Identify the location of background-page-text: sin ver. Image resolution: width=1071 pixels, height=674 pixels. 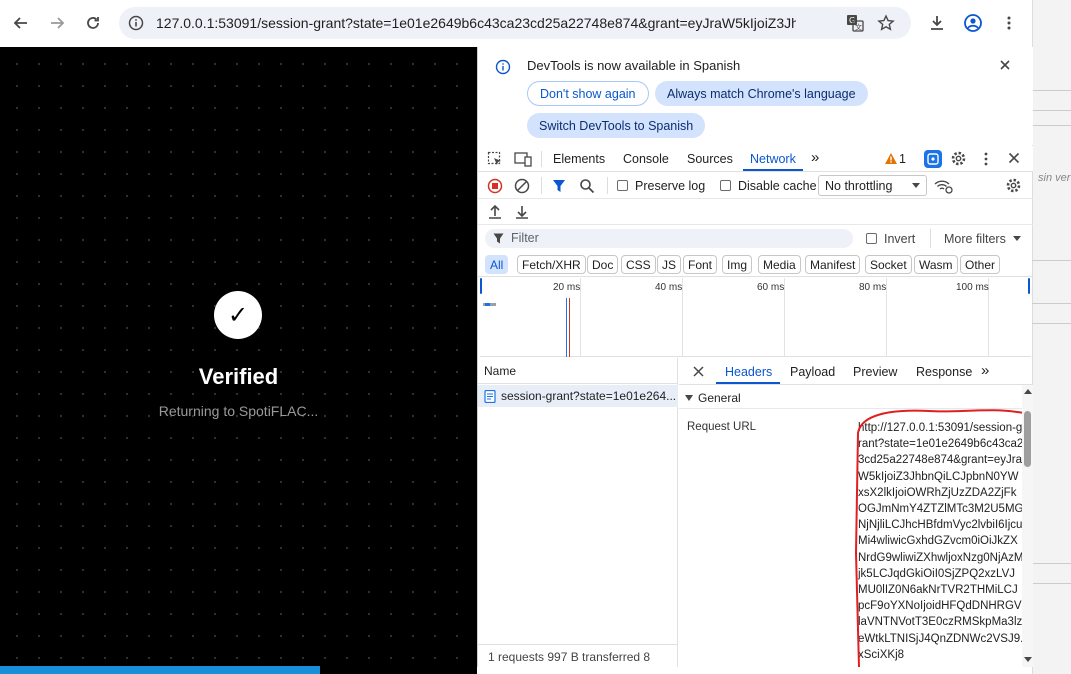
(1054, 178).